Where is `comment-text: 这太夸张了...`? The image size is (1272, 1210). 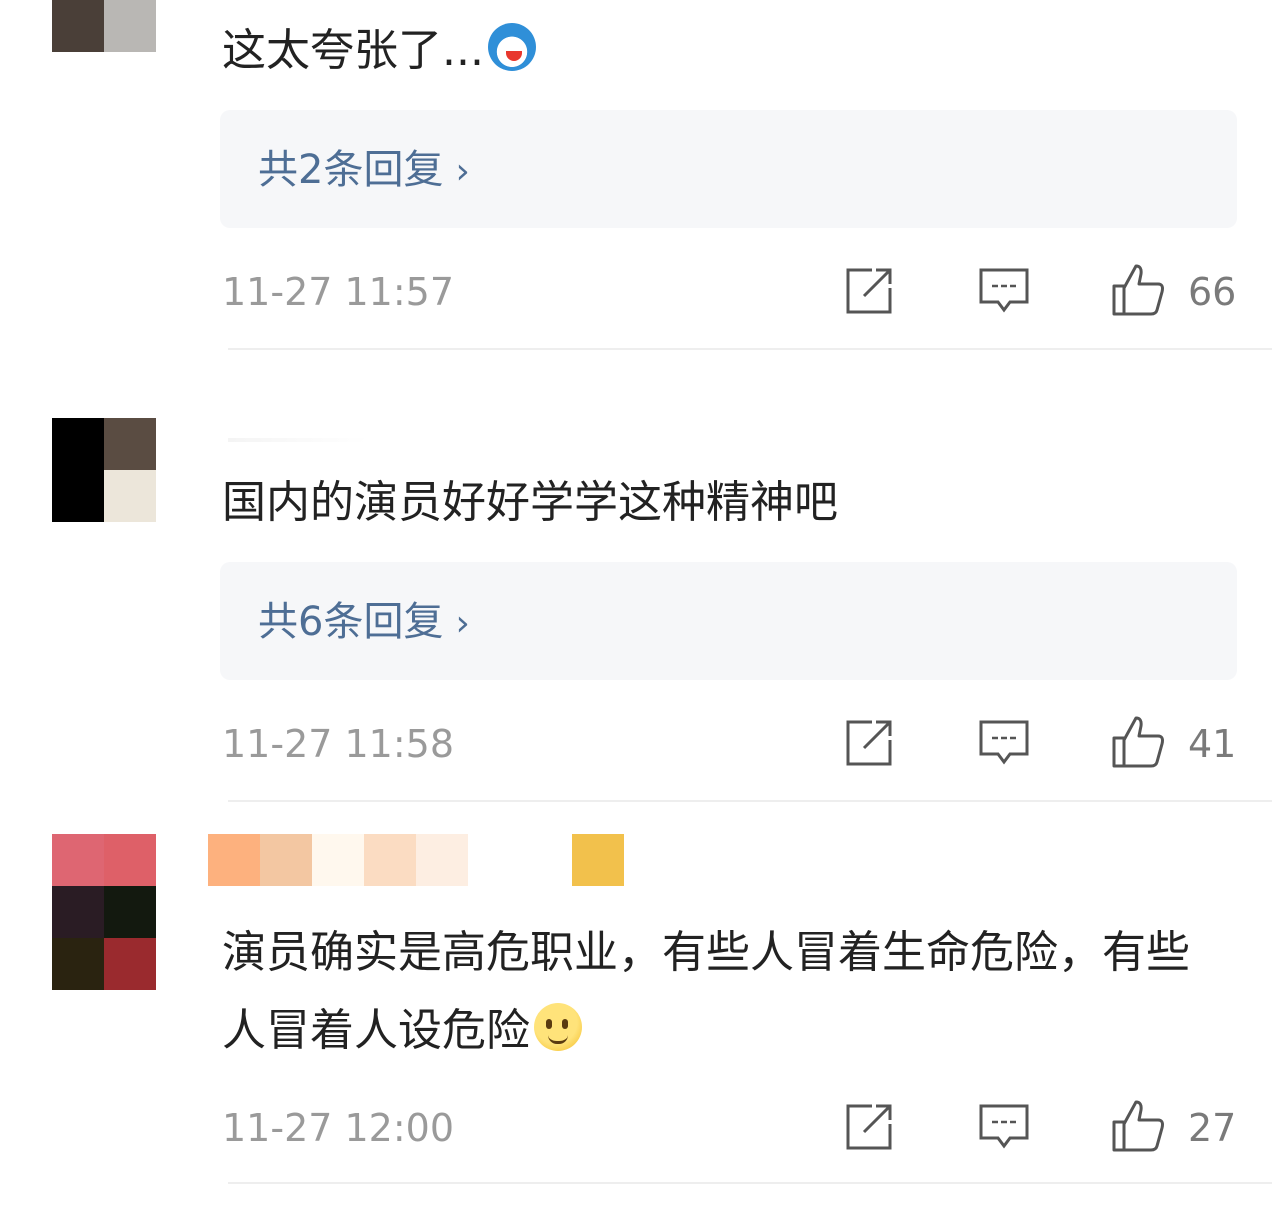 comment-text: 这太夸张了... is located at coordinates (717, 51).